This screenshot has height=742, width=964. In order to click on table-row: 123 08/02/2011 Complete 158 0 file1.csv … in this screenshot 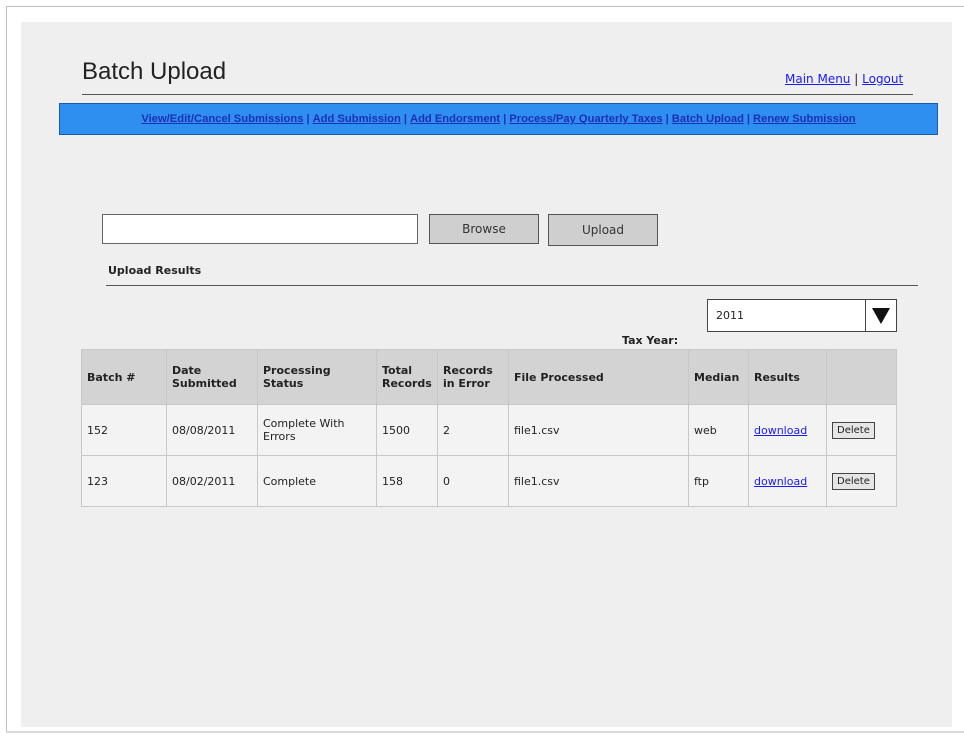, I will do `click(489, 481)`.